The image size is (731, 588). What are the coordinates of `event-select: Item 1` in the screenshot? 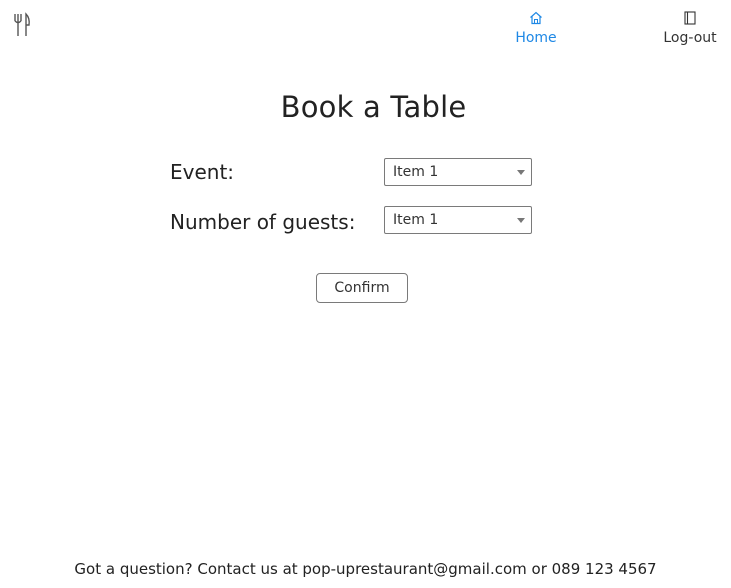 It's located at (458, 172).